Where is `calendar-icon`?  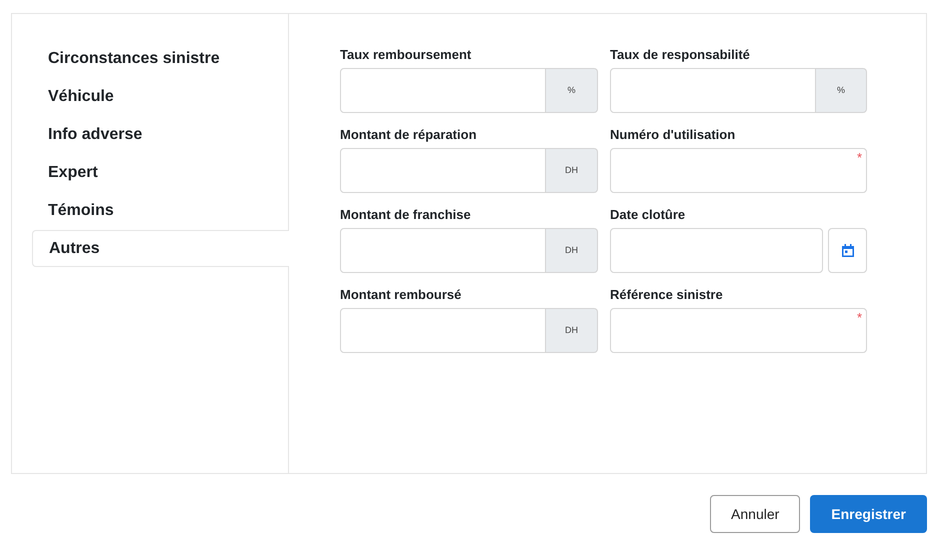 calendar-icon is located at coordinates (848, 250).